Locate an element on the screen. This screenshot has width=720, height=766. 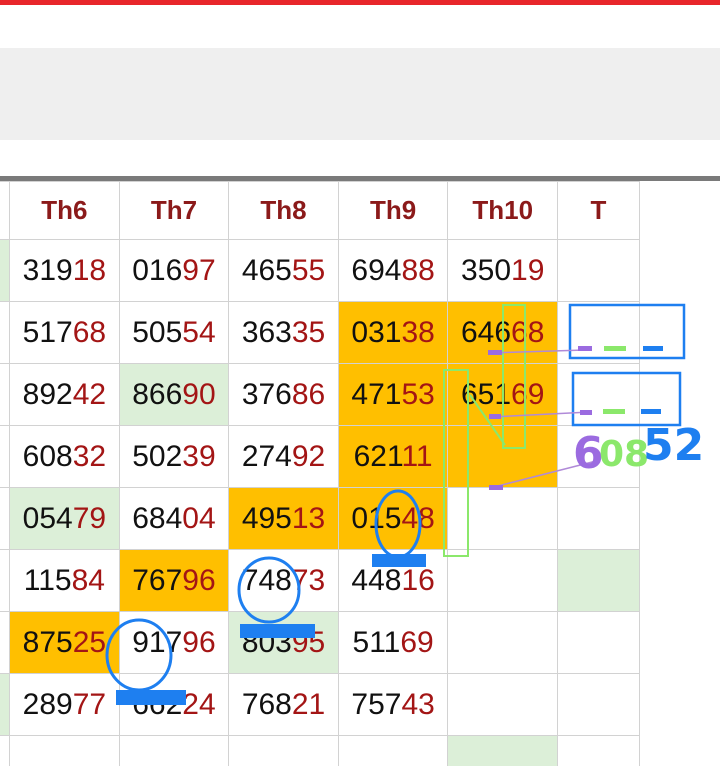
result-cell: 91796 is located at coordinates (174, 642).